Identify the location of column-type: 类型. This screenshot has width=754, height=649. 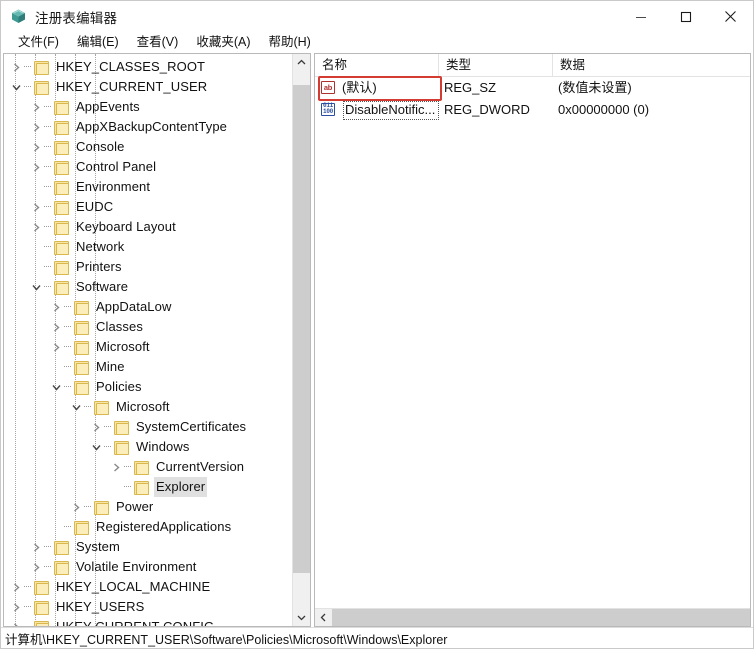
(496, 65).